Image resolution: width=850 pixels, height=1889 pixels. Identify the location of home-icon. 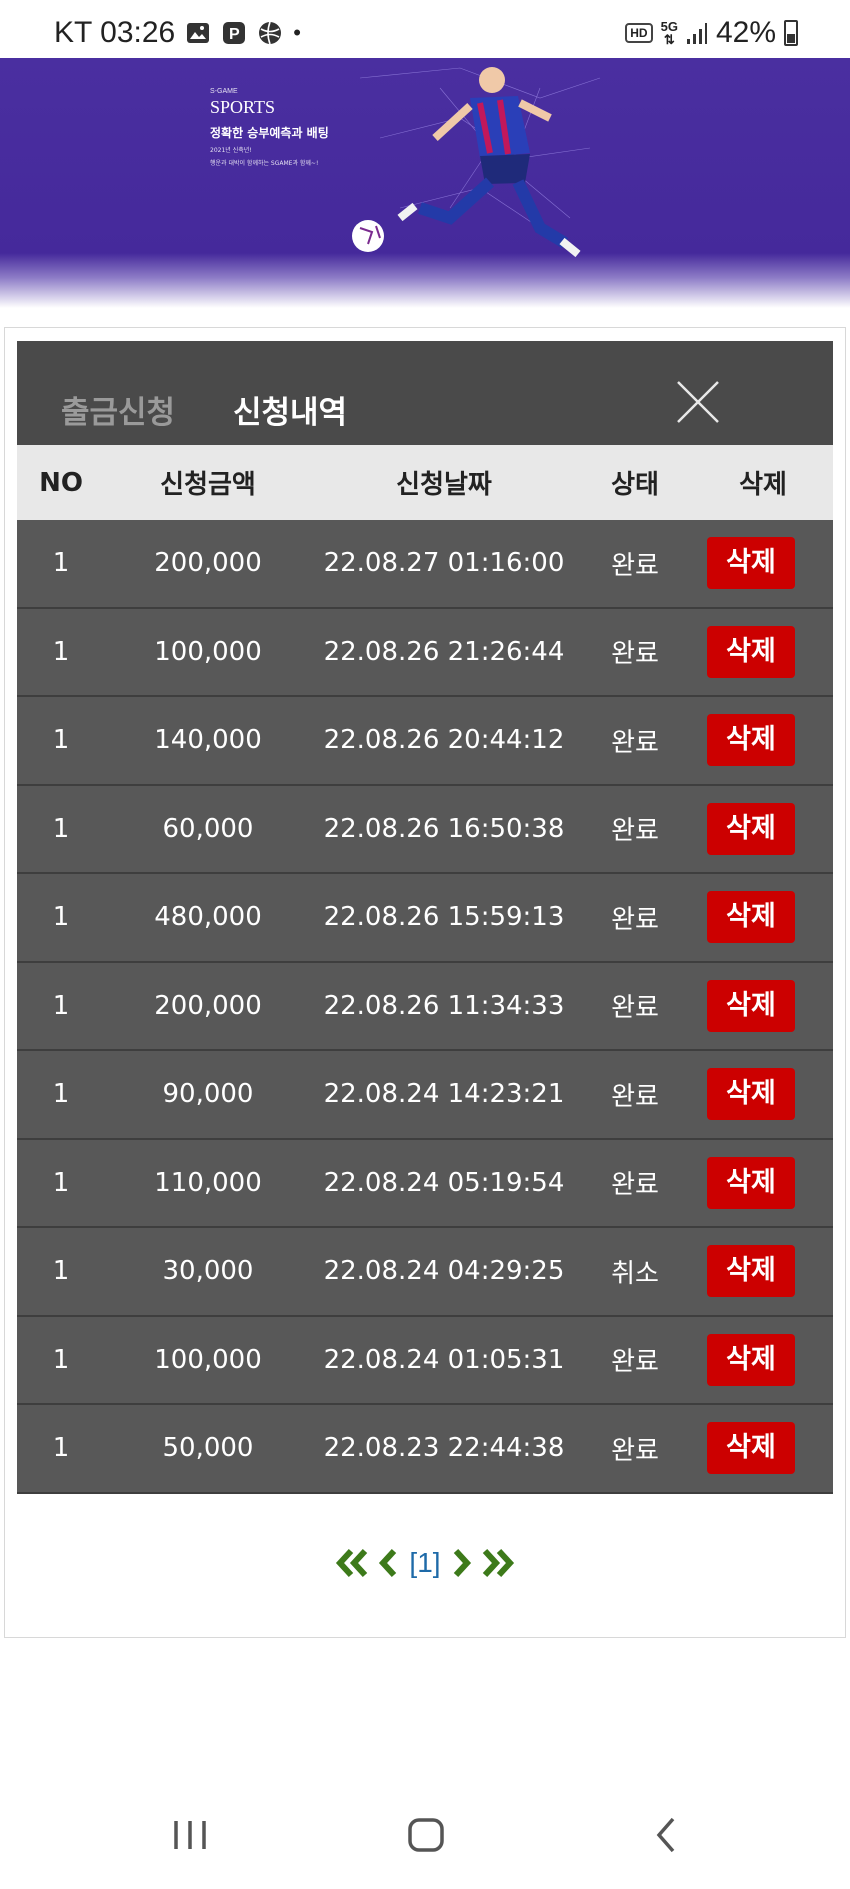
(426, 1835).